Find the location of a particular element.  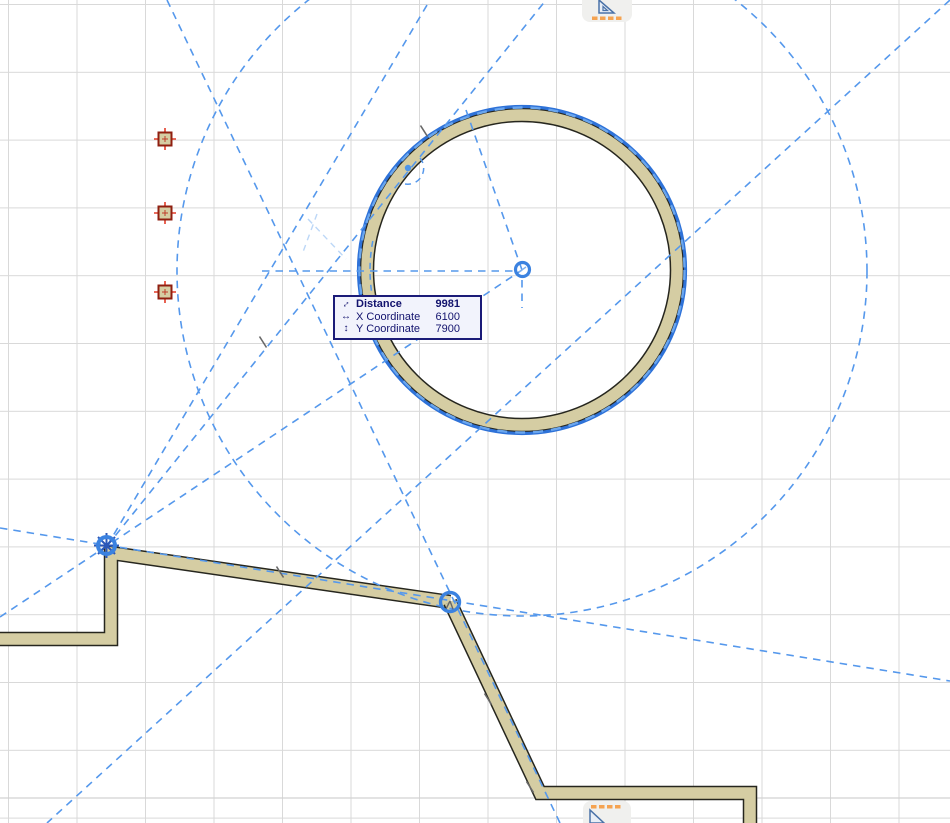

tracker-row-distance: ↔ Distance 9981 is located at coordinates (406, 303).